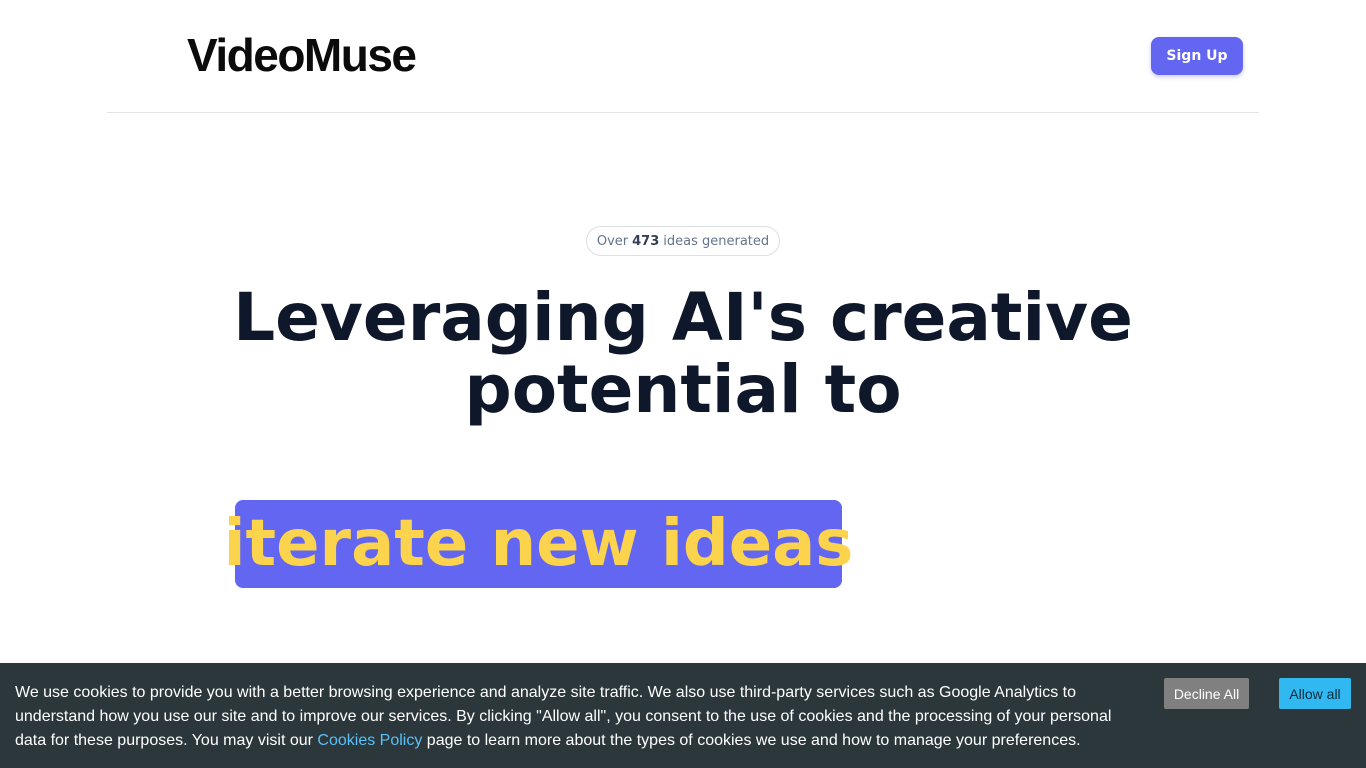  What do you see at coordinates (612, 241) in the screenshot?
I see `counter-prefix: Over` at bounding box center [612, 241].